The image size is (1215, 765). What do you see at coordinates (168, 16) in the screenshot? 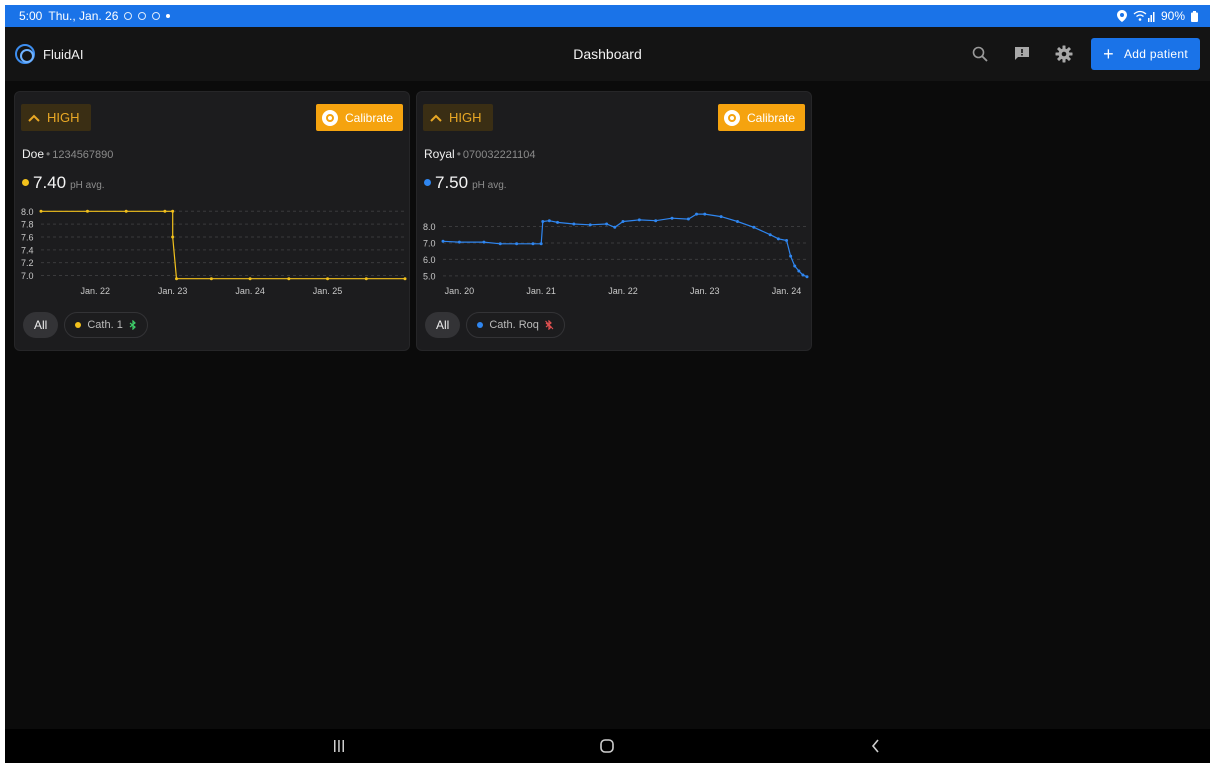
I see `more-notifications-icon` at bounding box center [168, 16].